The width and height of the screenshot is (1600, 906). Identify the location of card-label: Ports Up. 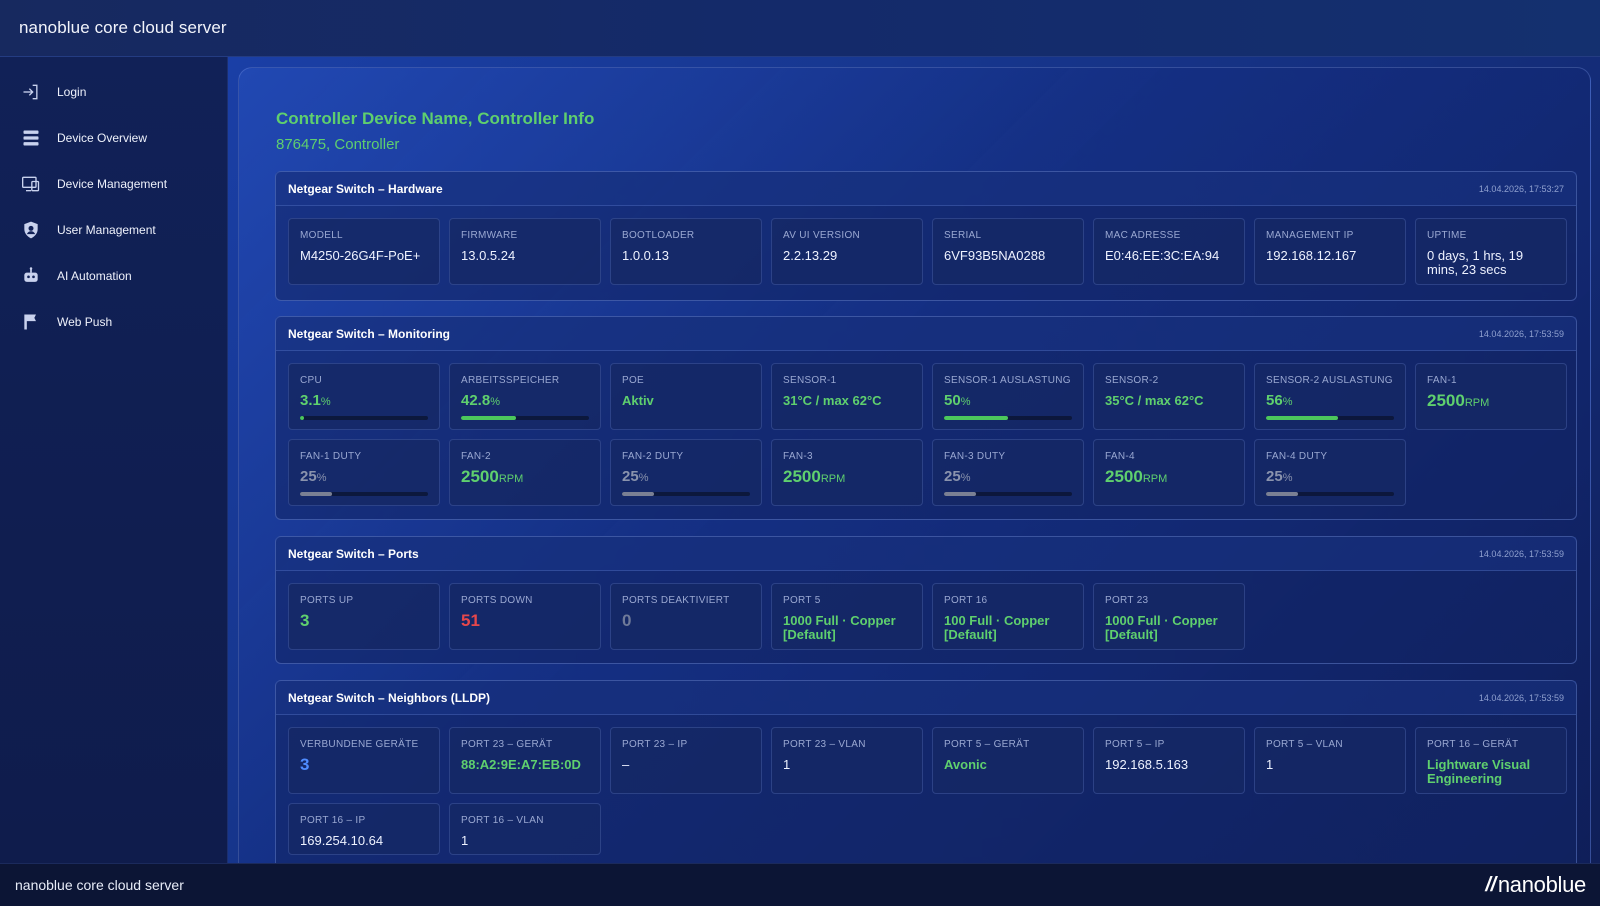
(327, 600).